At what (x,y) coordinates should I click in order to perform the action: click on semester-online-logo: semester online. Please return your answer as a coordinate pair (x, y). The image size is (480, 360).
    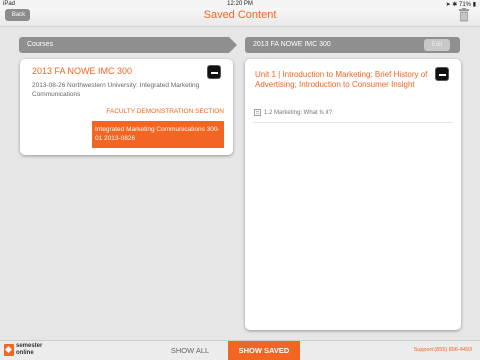
    Looking at the image, I should click on (28, 351).